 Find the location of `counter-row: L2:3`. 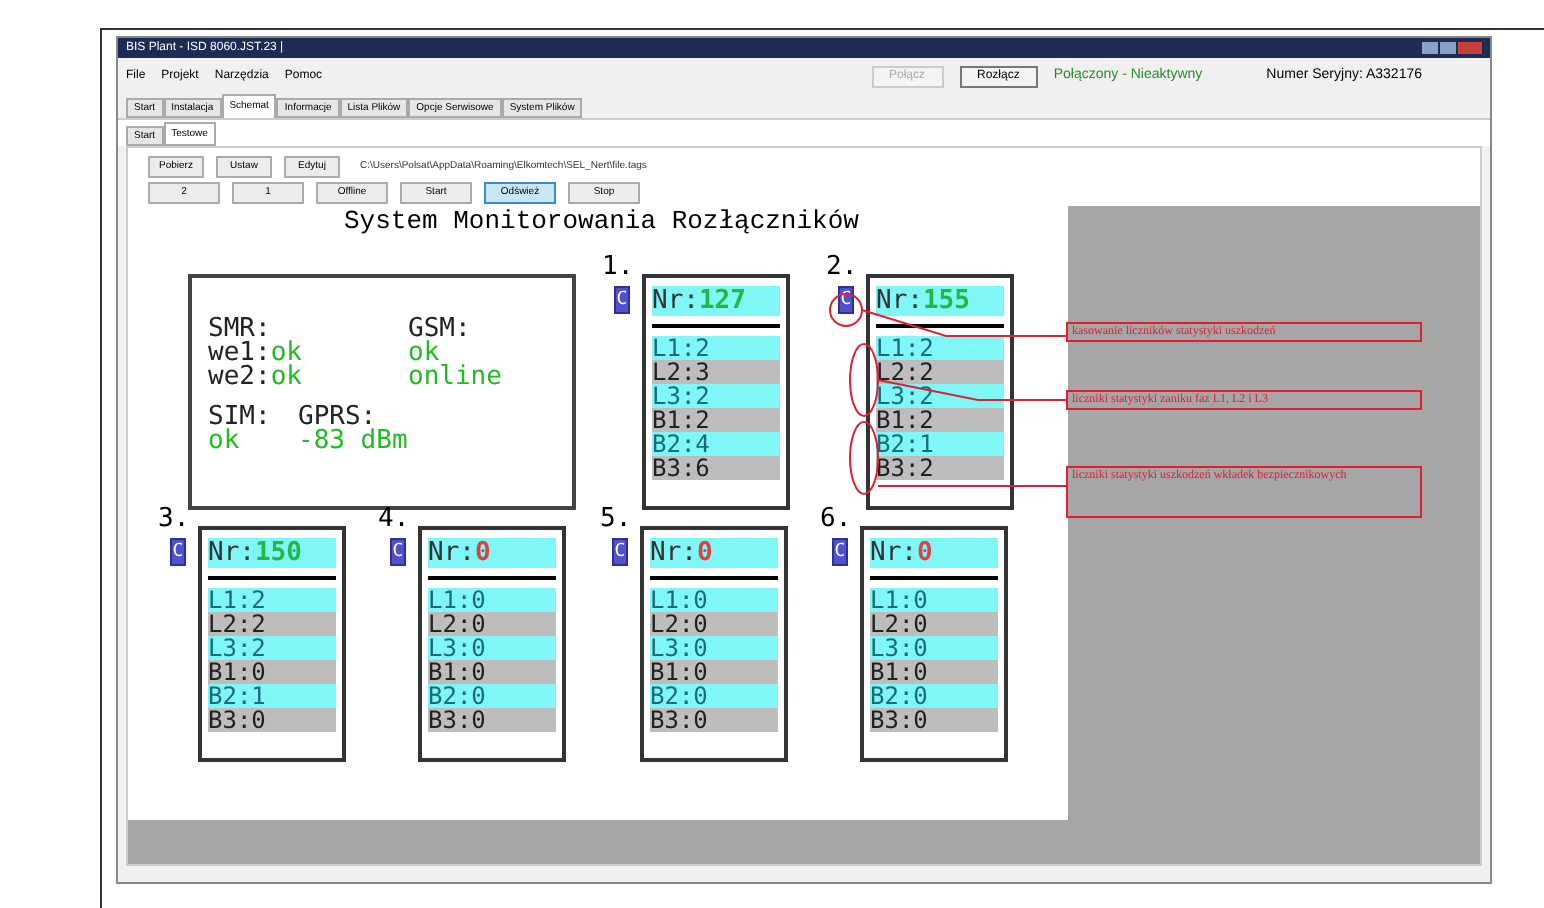

counter-row: L2:3 is located at coordinates (716, 372).